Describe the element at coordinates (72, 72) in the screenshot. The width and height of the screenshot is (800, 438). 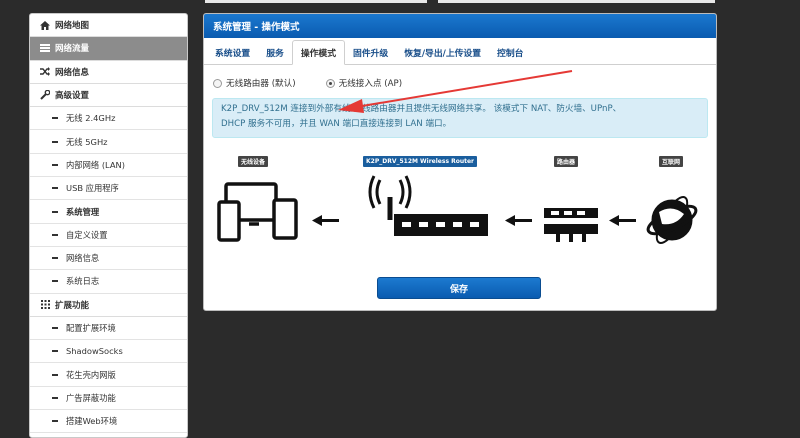
I see `sidebar-item-label: 网络信息` at that location.